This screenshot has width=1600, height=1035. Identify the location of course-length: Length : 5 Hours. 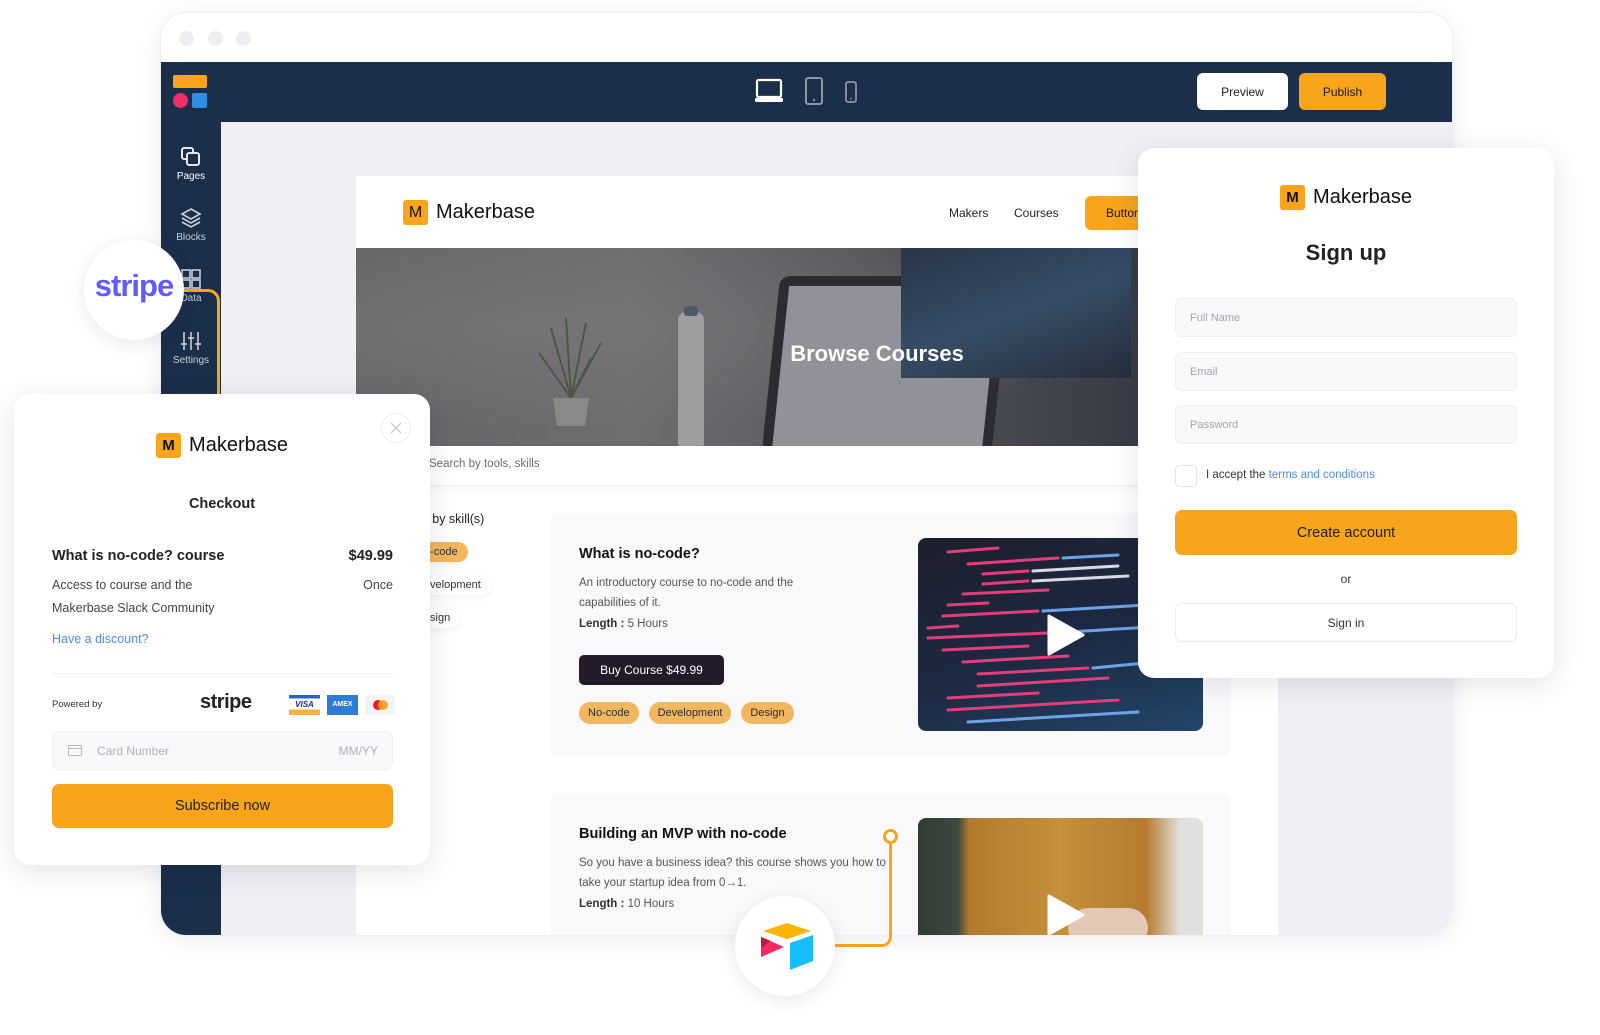
(623, 624).